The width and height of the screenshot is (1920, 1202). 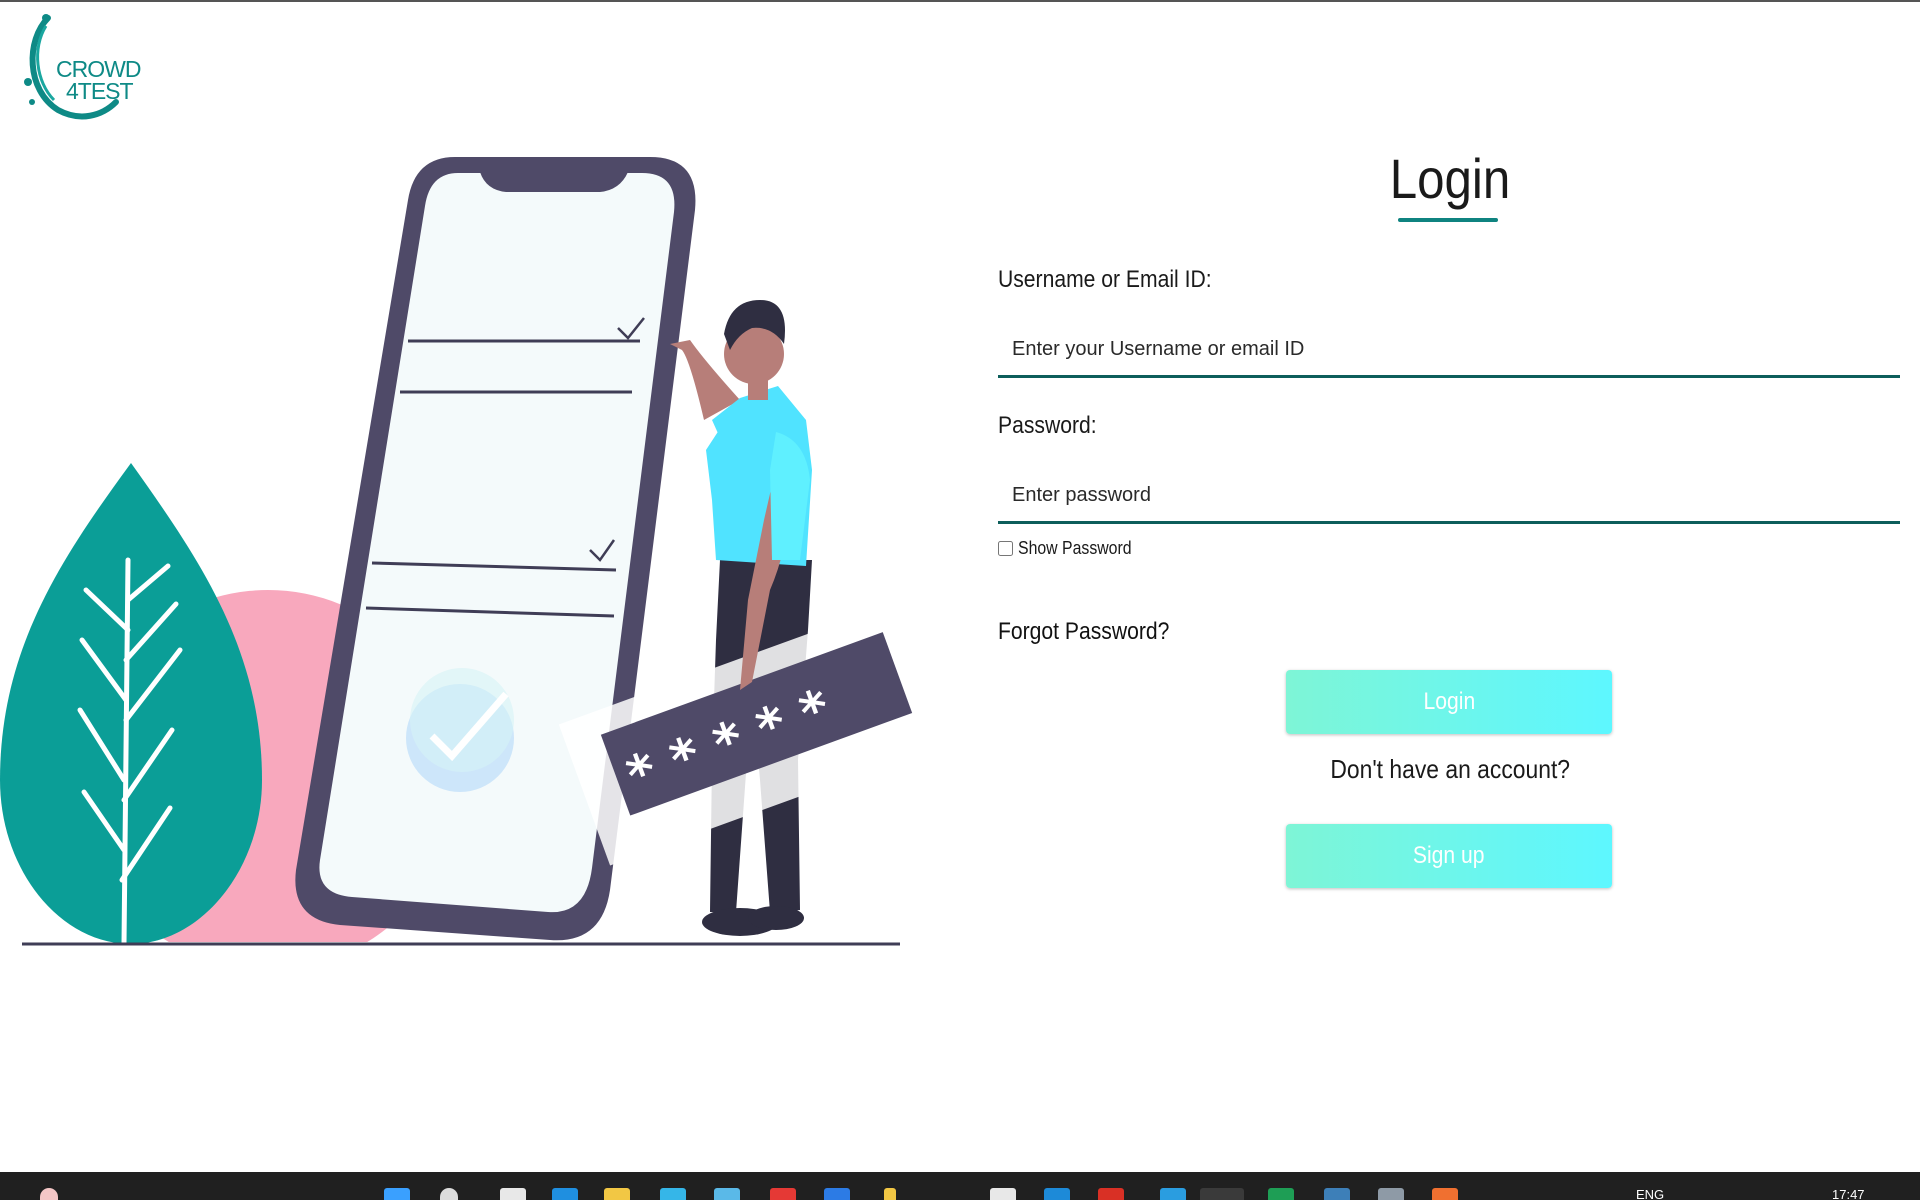 I want to click on widgets-icon, so click(x=49, y=1194).